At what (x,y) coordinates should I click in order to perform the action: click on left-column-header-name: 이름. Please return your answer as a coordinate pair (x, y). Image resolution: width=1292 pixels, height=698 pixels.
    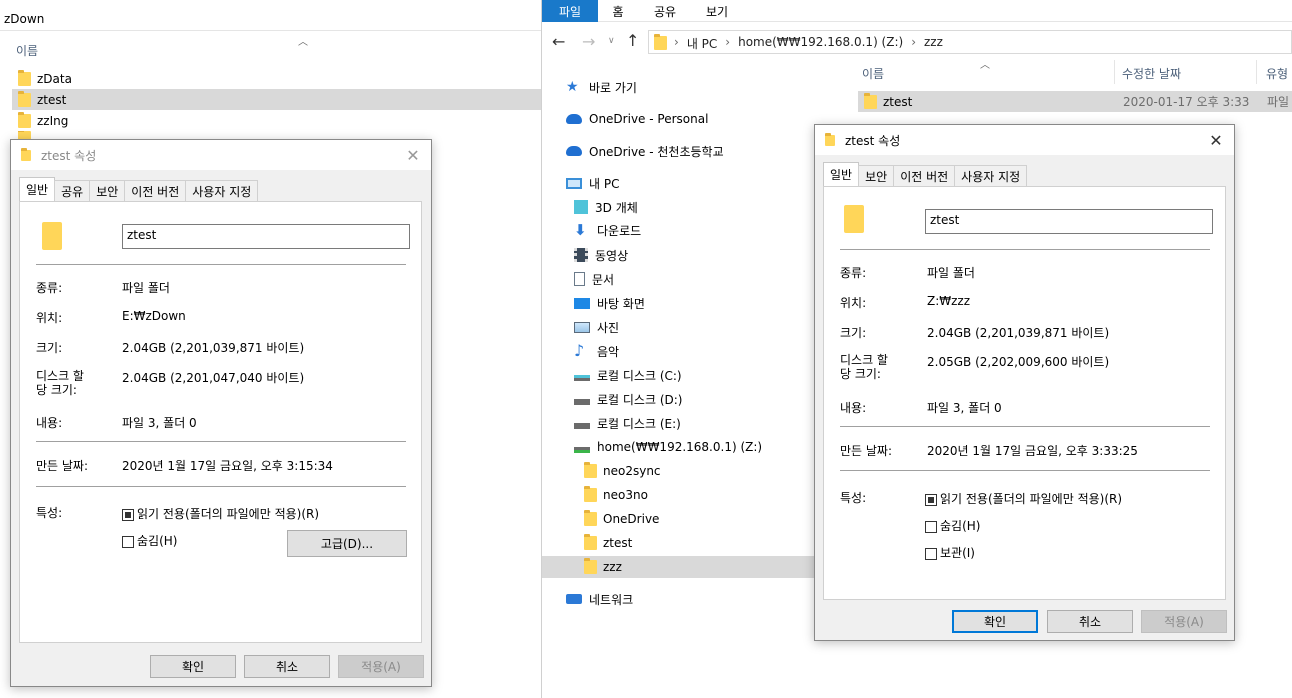
    Looking at the image, I should click on (27, 50).